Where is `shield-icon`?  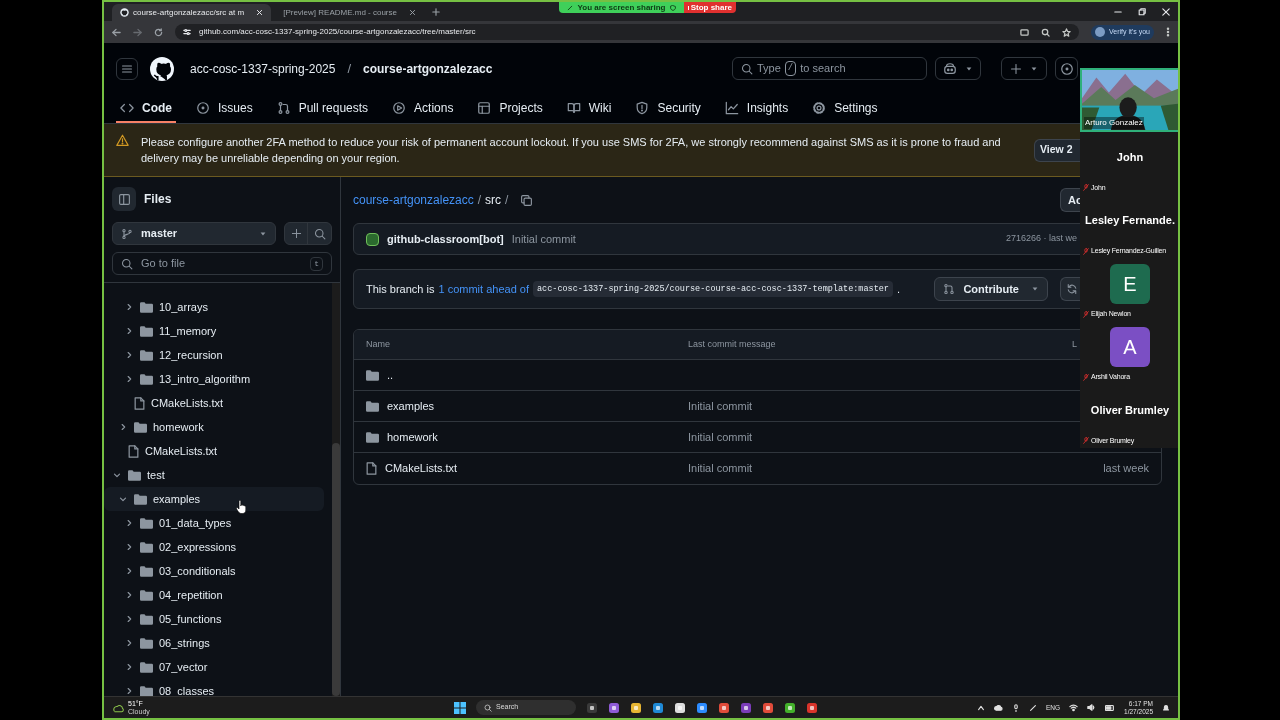
shield-icon is located at coordinates (673, 7).